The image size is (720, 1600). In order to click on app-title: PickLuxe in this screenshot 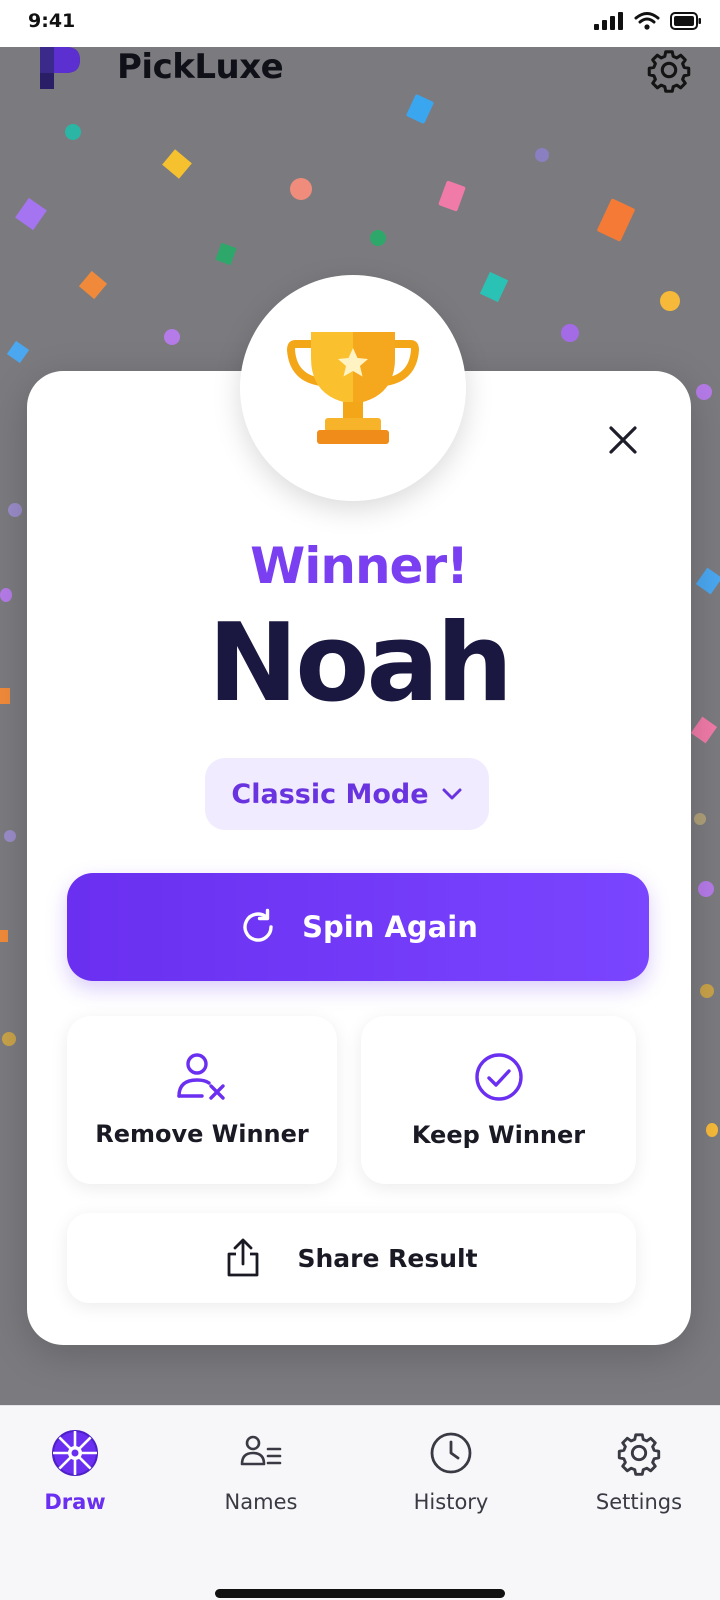, I will do `click(200, 67)`.